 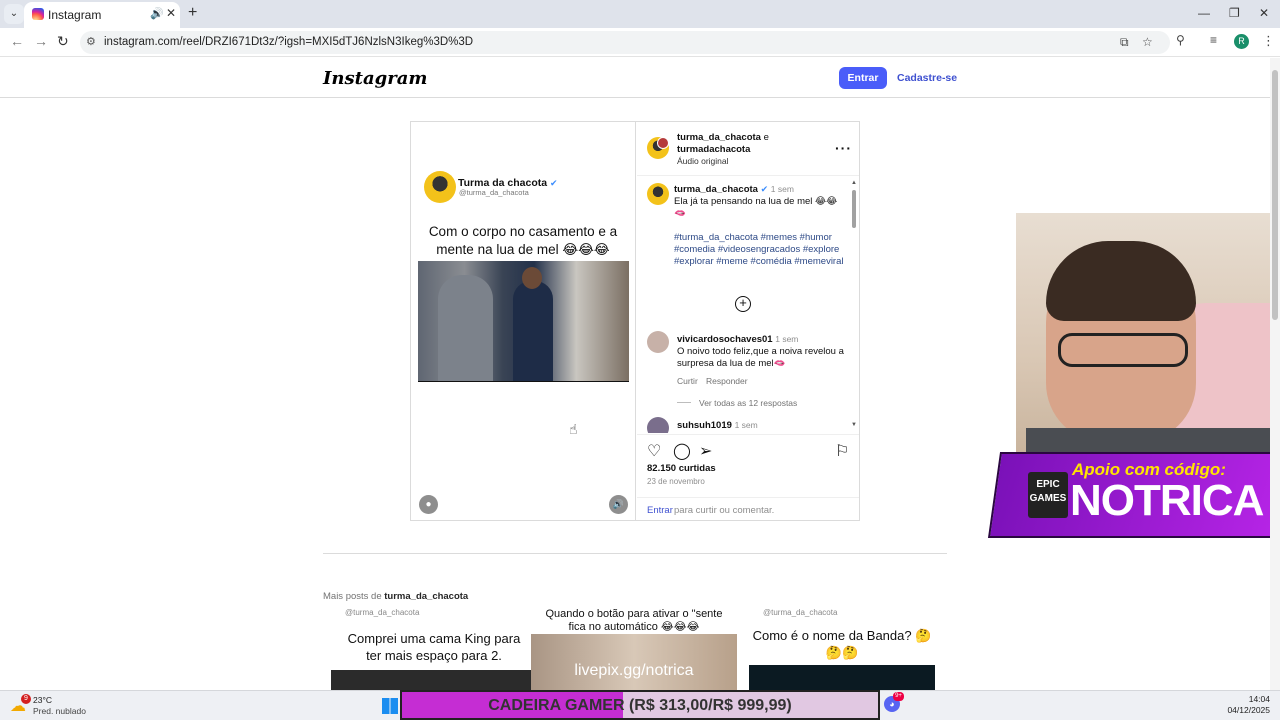 I want to click on tagged-user-icon: ●, so click(x=428, y=504).